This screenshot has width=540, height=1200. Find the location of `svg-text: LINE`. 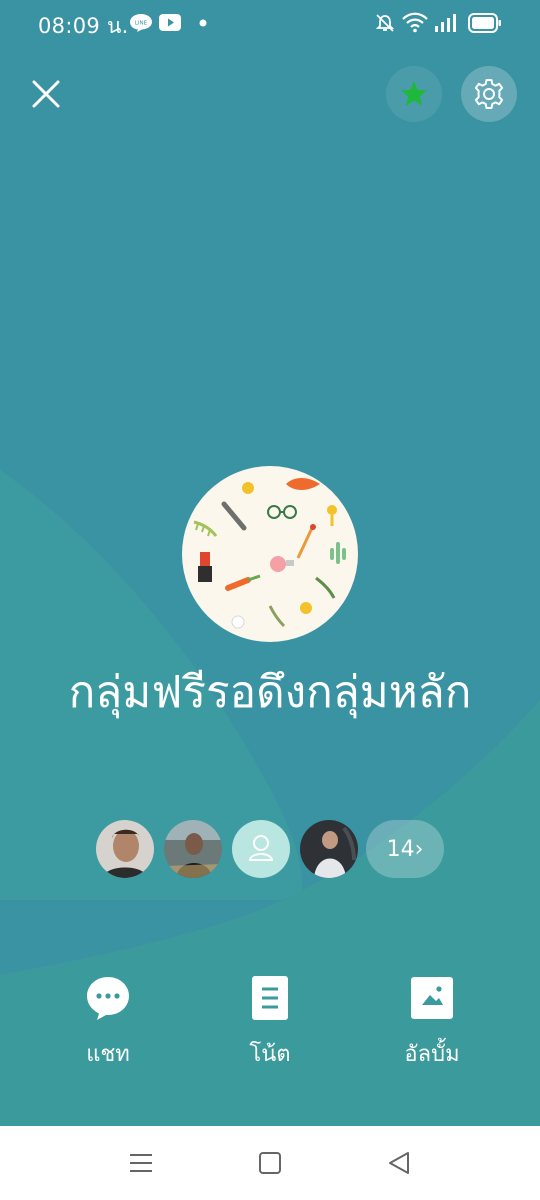

svg-text: LINE is located at coordinates (141, 24).